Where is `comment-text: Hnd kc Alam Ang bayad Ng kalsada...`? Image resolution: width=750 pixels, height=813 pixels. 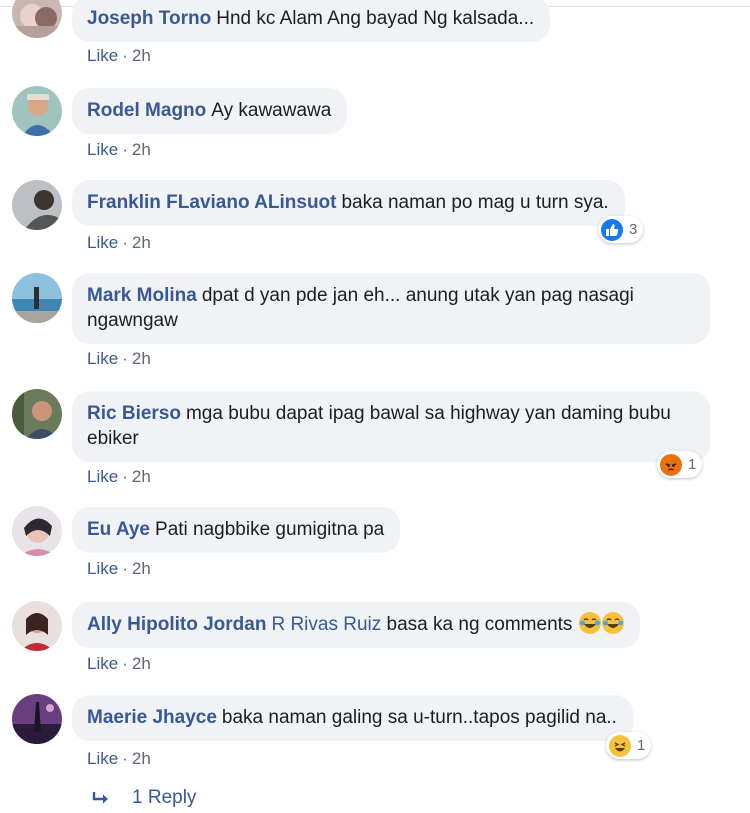 comment-text: Hnd kc Alam Ang bayad Ng kalsada... is located at coordinates (375, 18).